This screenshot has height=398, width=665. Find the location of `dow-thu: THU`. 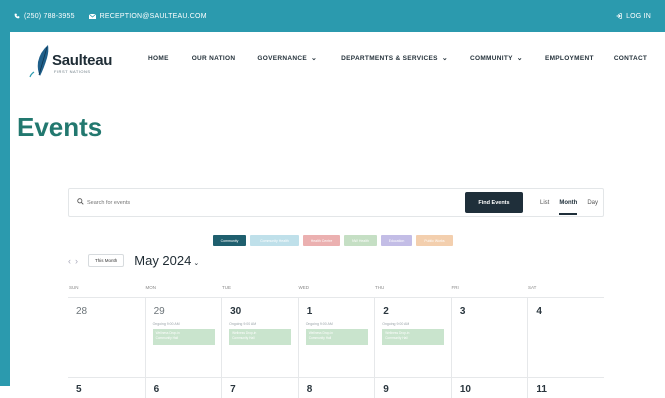

dow-thu: THU is located at coordinates (380, 287).